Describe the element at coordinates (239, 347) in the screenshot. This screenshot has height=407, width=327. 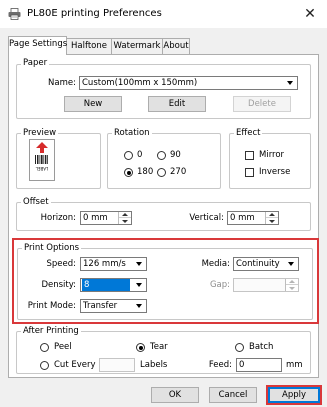
I see `batch-radio` at that location.